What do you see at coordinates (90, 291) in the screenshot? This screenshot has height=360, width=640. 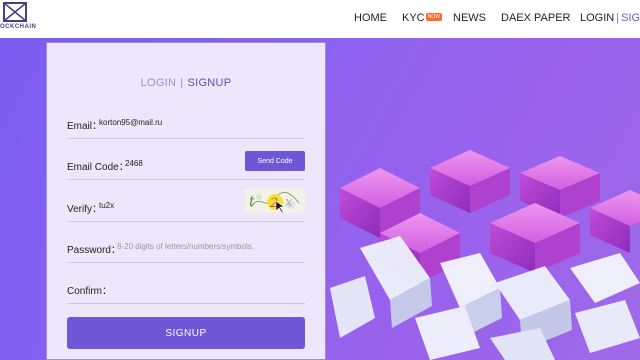 I see `confirm-label: Confirm：` at bounding box center [90, 291].